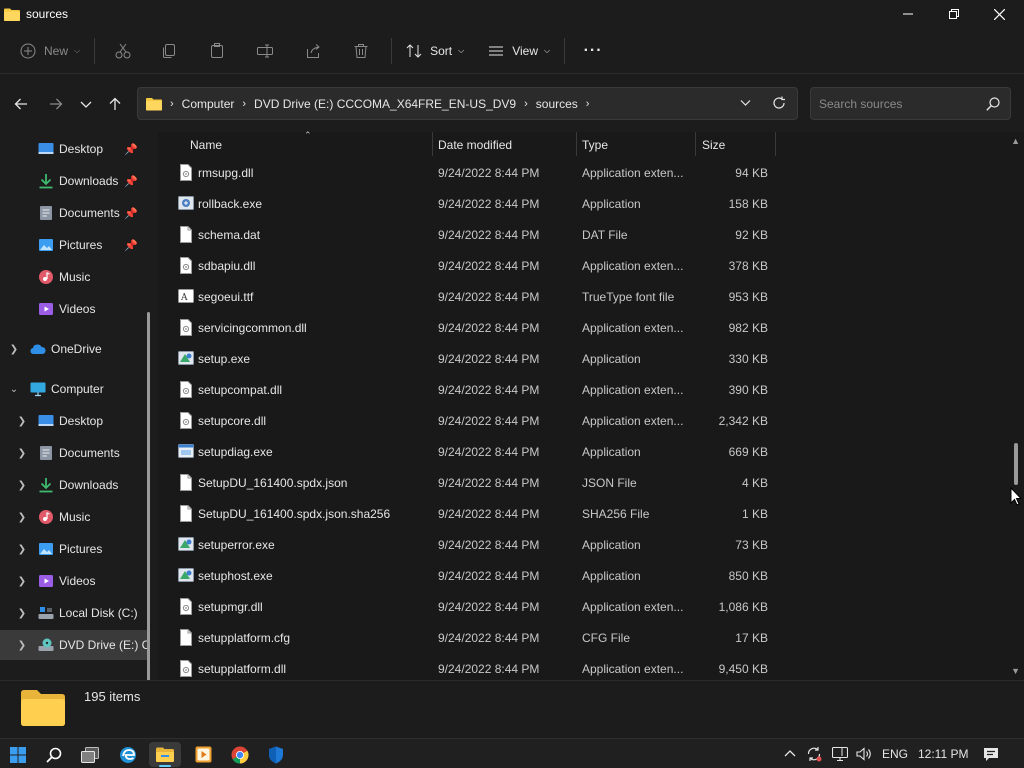 The image size is (1024, 768). I want to click on column-label: Size, so click(714, 145).